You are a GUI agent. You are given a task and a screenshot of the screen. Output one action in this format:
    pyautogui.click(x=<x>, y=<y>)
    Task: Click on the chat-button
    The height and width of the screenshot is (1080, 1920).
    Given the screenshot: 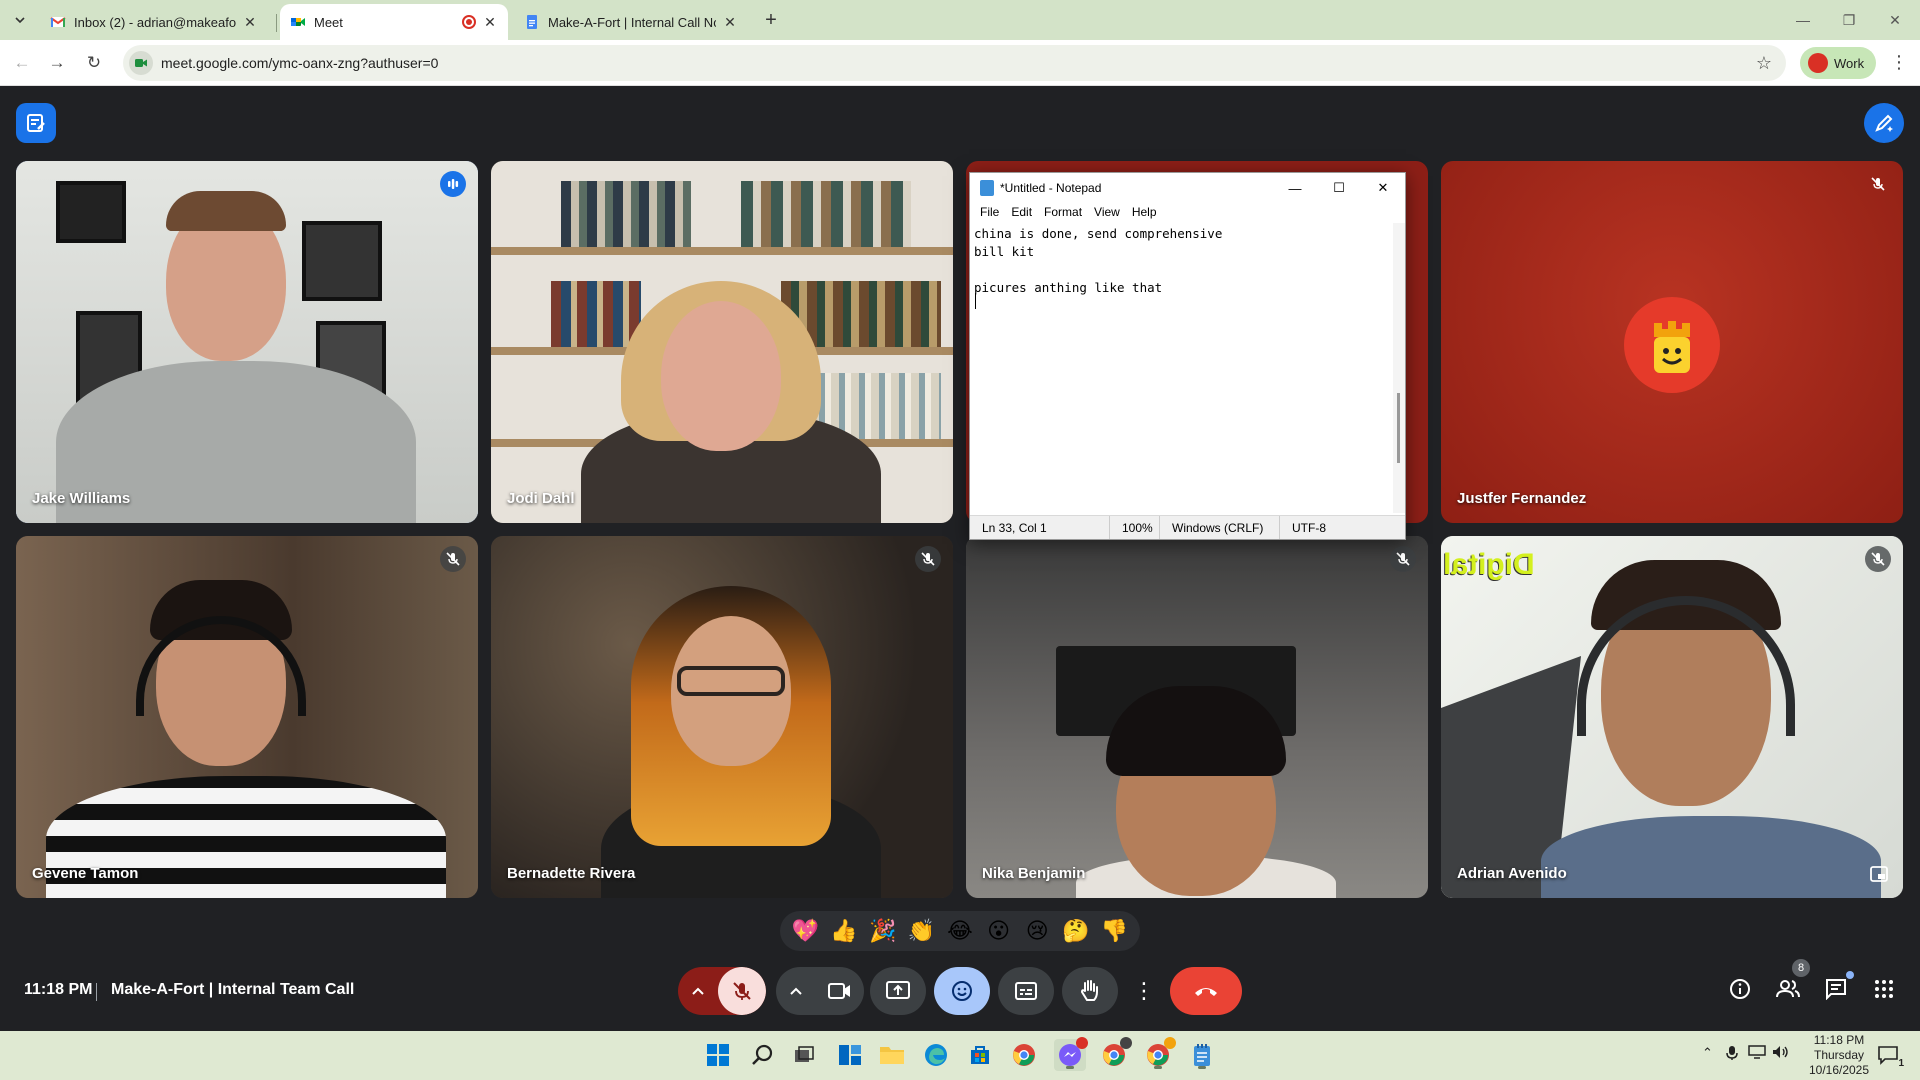 What is the action you would take?
    pyautogui.click(x=1836, y=989)
    